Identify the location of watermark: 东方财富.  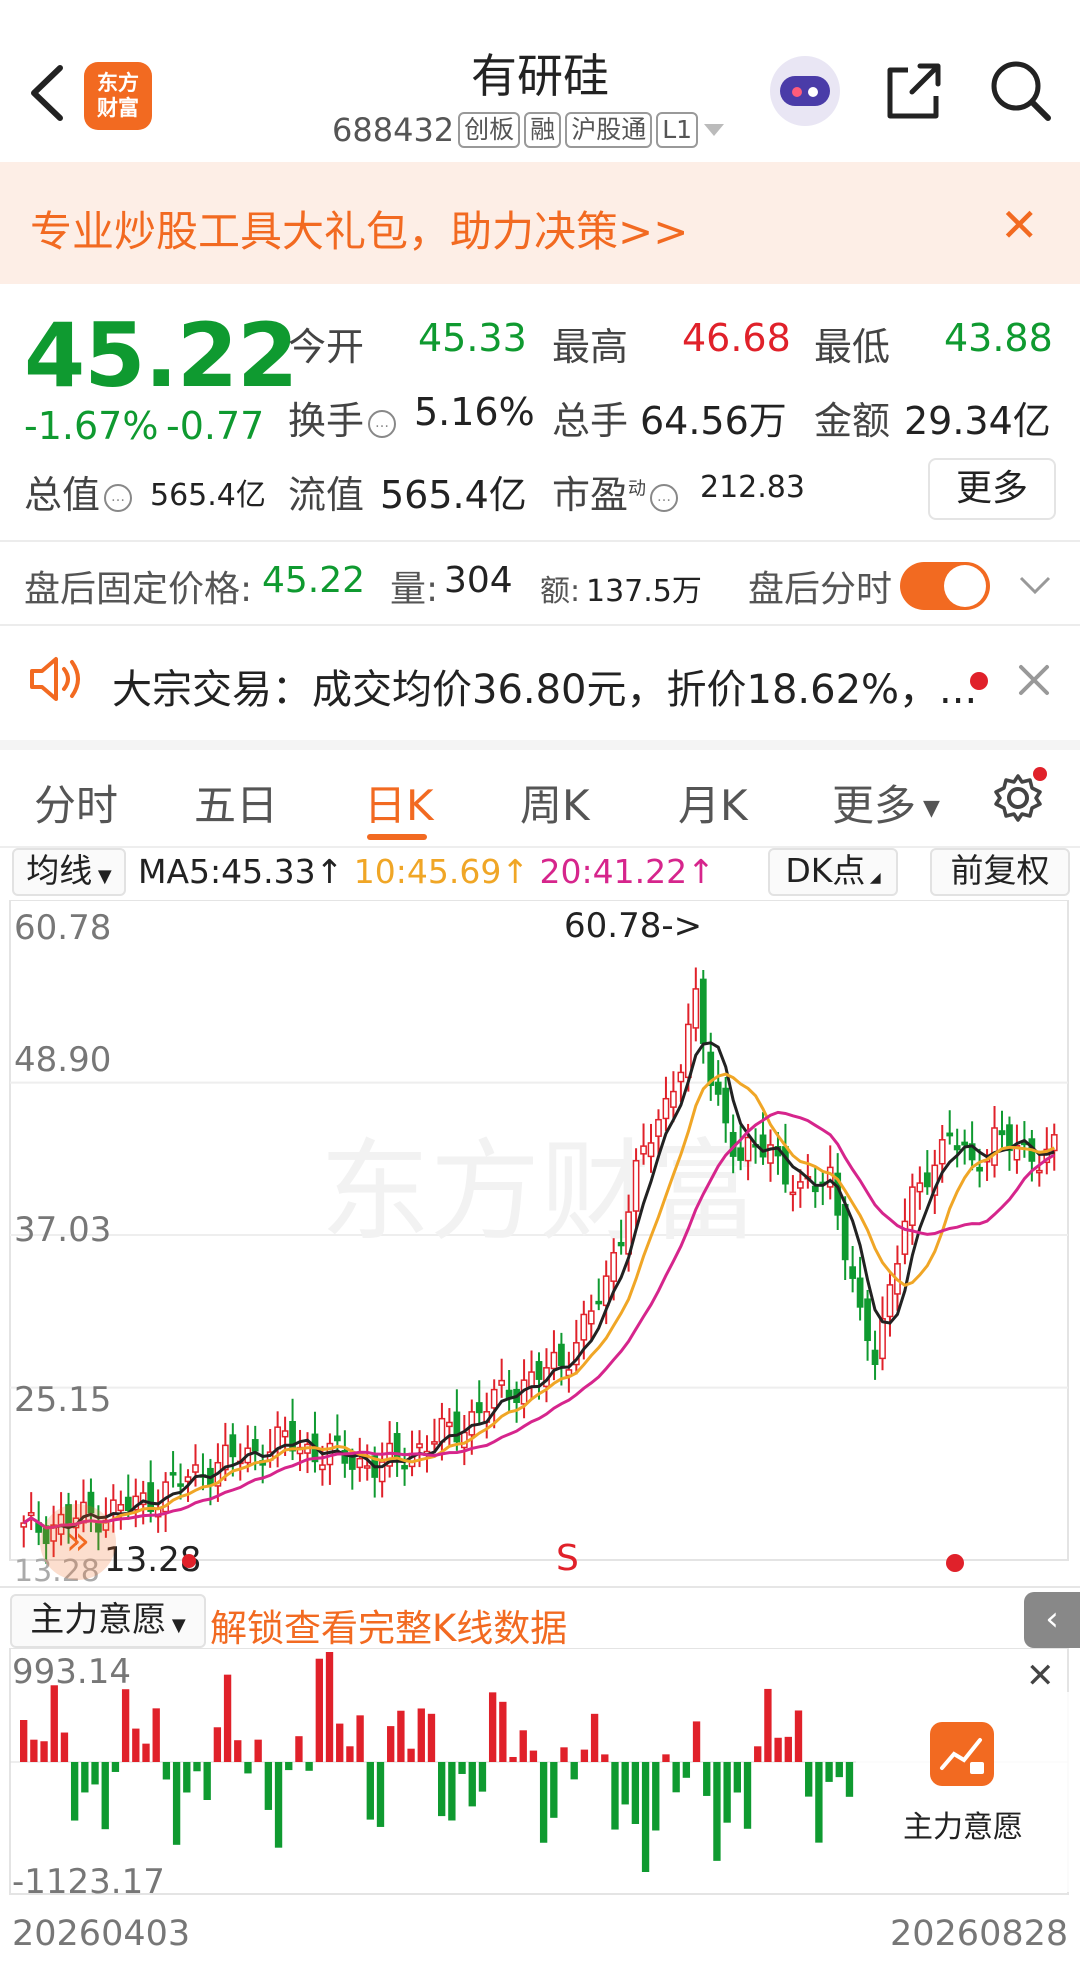
(540, 1192).